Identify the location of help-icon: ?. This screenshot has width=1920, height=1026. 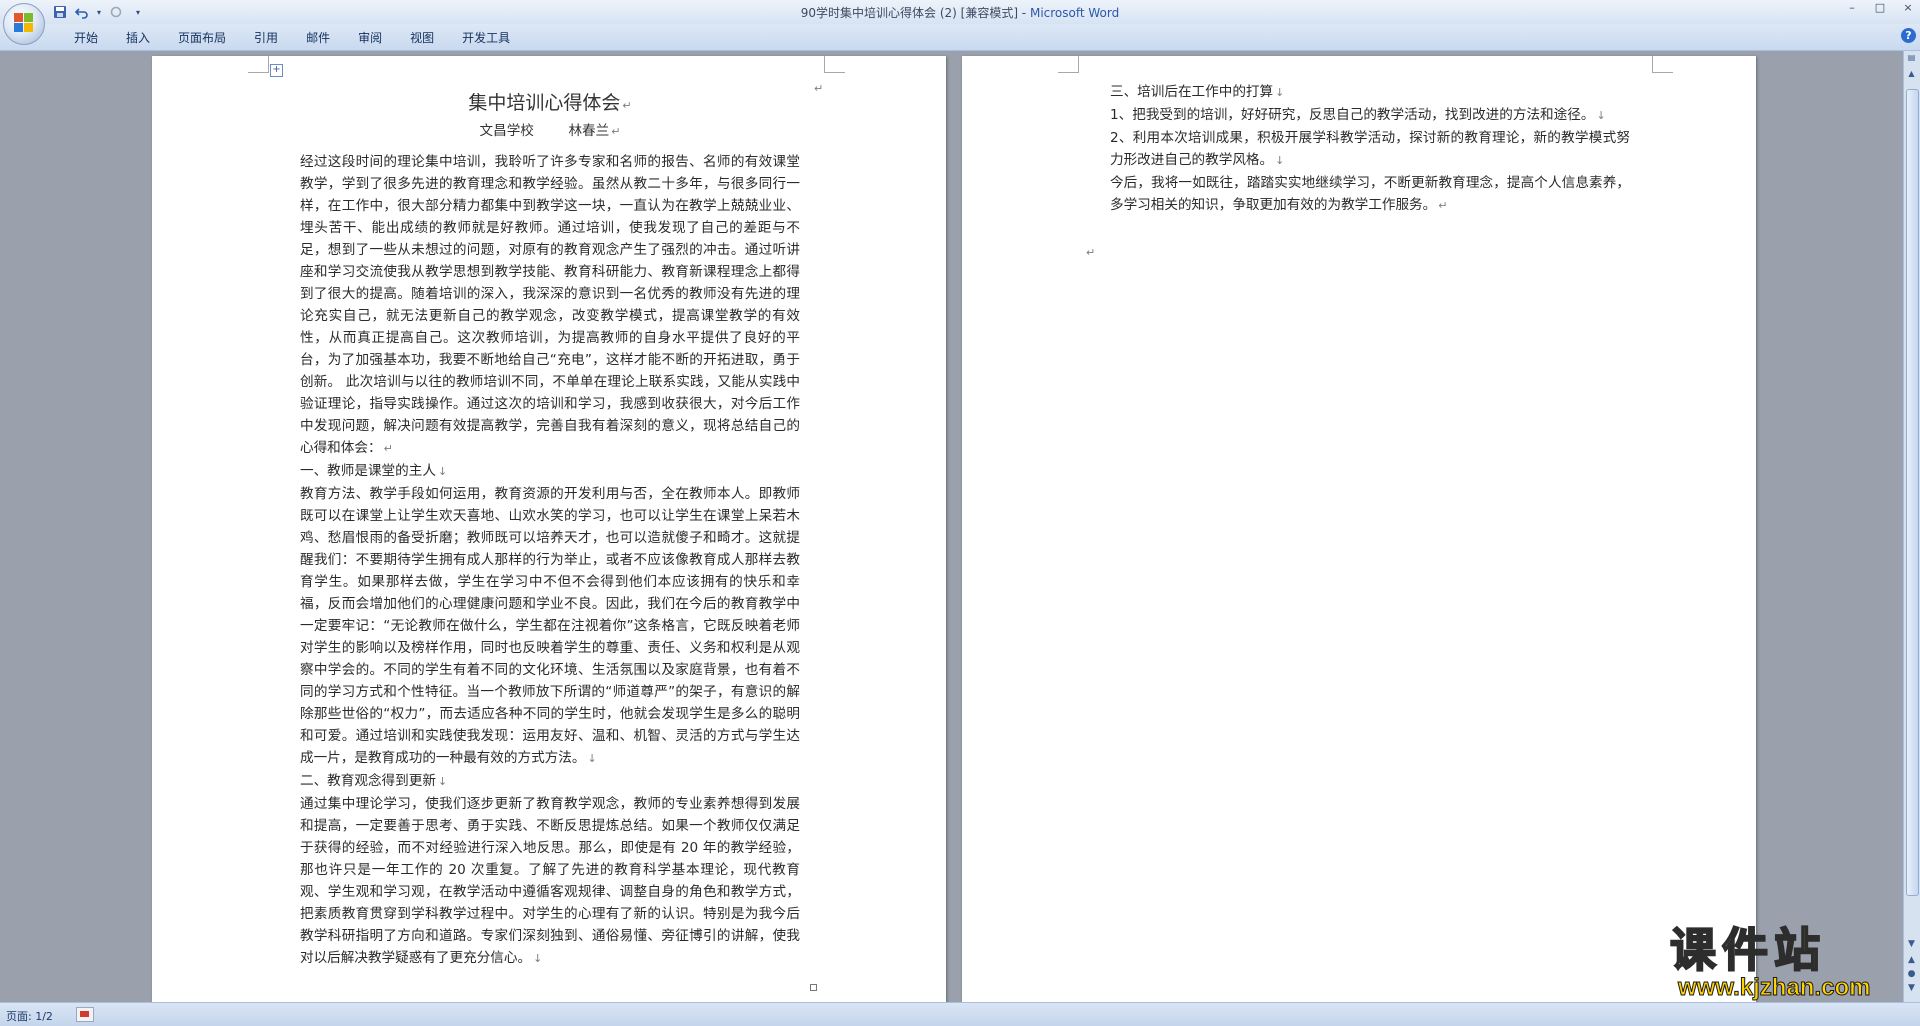
(1908, 35).